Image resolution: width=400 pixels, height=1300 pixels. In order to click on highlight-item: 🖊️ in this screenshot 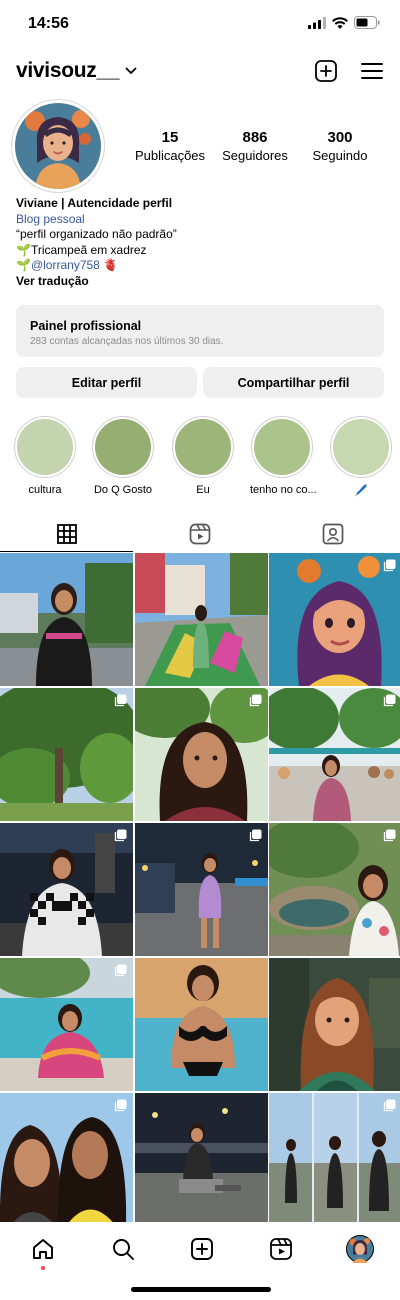, I will do `click(361, 456)`.